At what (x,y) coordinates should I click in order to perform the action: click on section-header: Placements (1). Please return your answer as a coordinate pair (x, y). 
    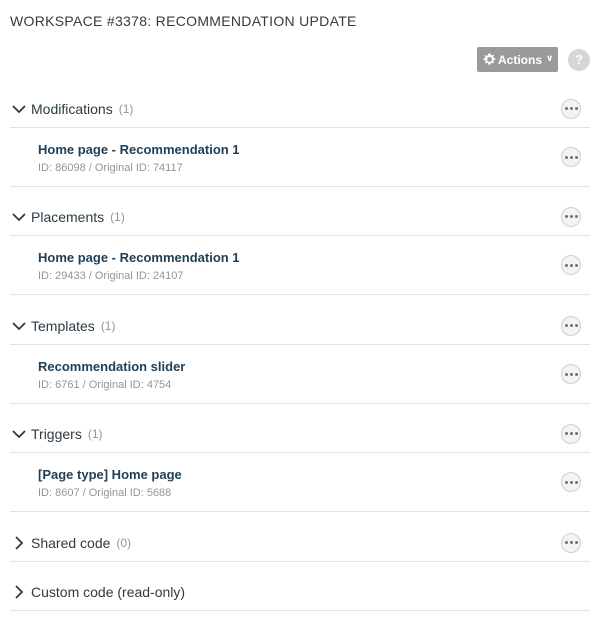
    Looking at the image, I should click on (300, 217).